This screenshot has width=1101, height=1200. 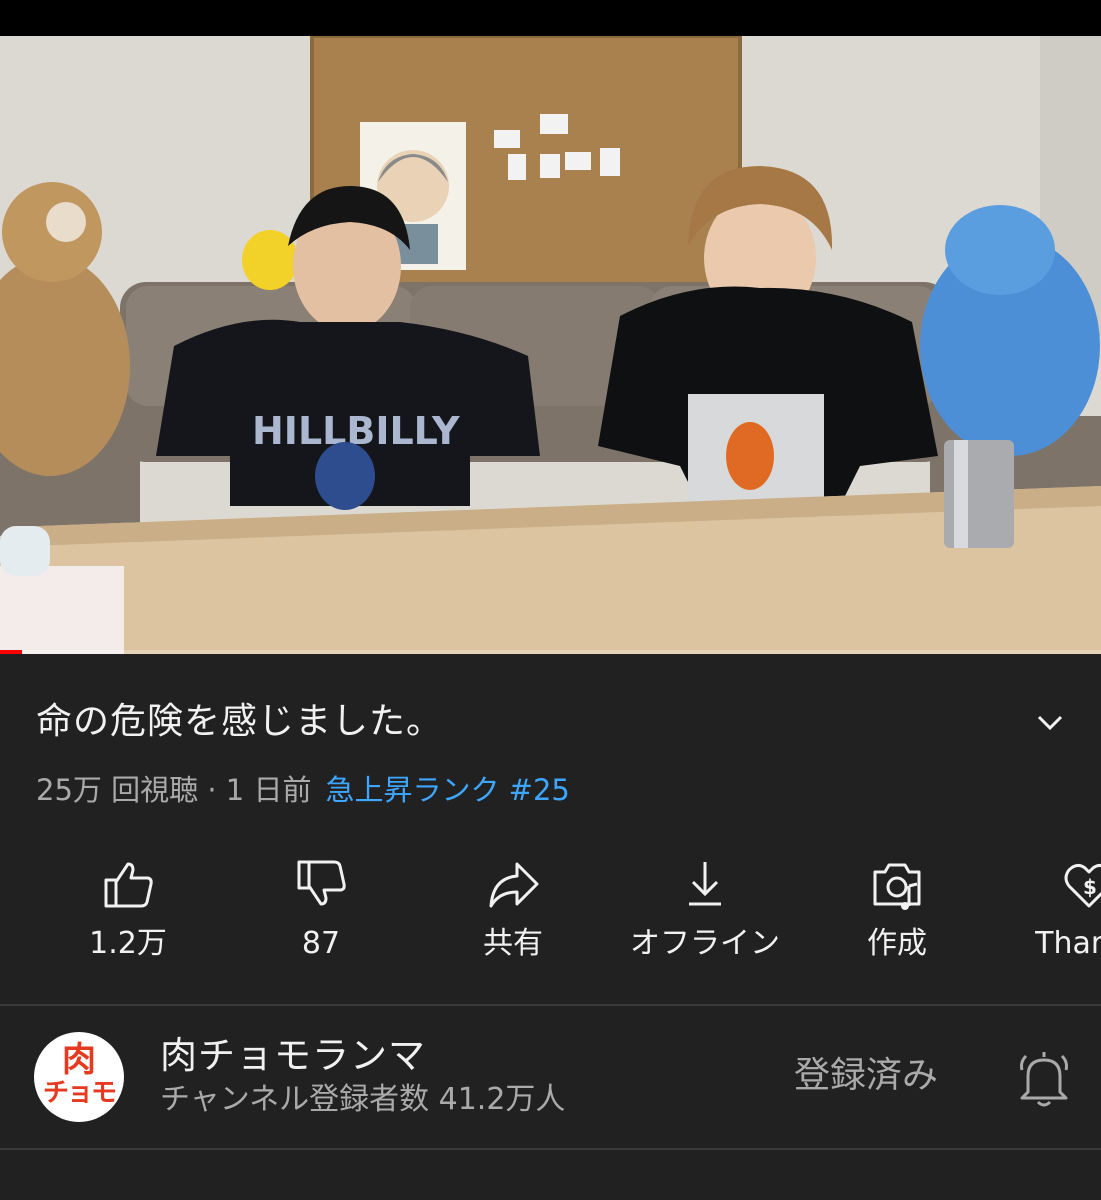 What do you see at coordinates (897, 943) in the screenshot?
I see `create-label: 作成` at bounding box center [897, 943].